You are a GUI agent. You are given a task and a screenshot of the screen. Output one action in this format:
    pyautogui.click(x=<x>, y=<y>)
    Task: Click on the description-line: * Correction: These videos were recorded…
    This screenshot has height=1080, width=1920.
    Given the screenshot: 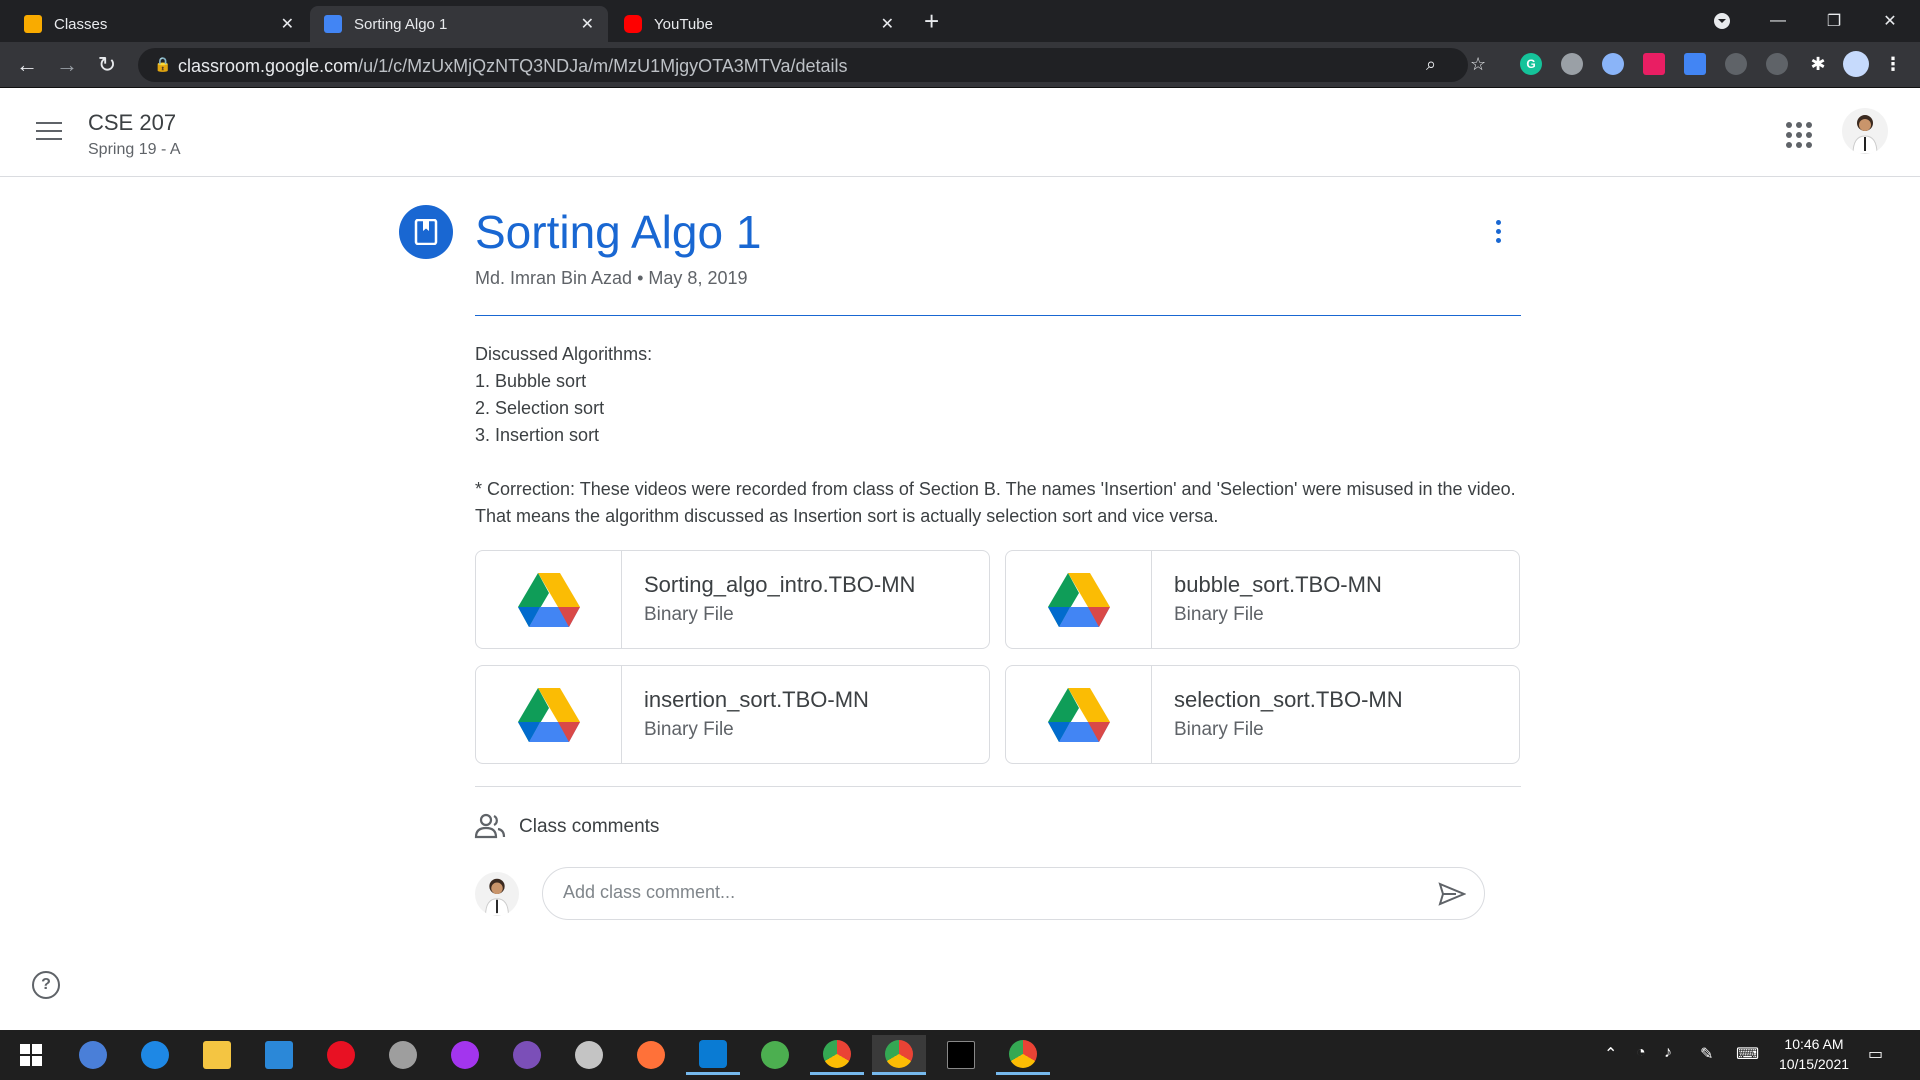 What is the action you would take?
    pyautogui.click(x=995, y=502)
    